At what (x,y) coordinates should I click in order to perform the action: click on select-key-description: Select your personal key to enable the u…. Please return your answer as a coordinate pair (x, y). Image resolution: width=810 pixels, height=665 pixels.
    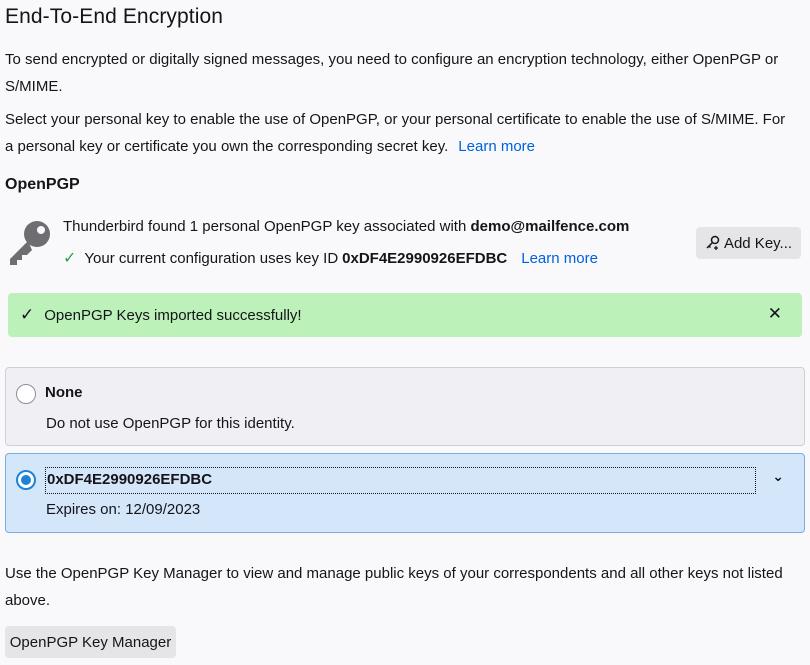
    Looking at the image, I should click on (395, 133).